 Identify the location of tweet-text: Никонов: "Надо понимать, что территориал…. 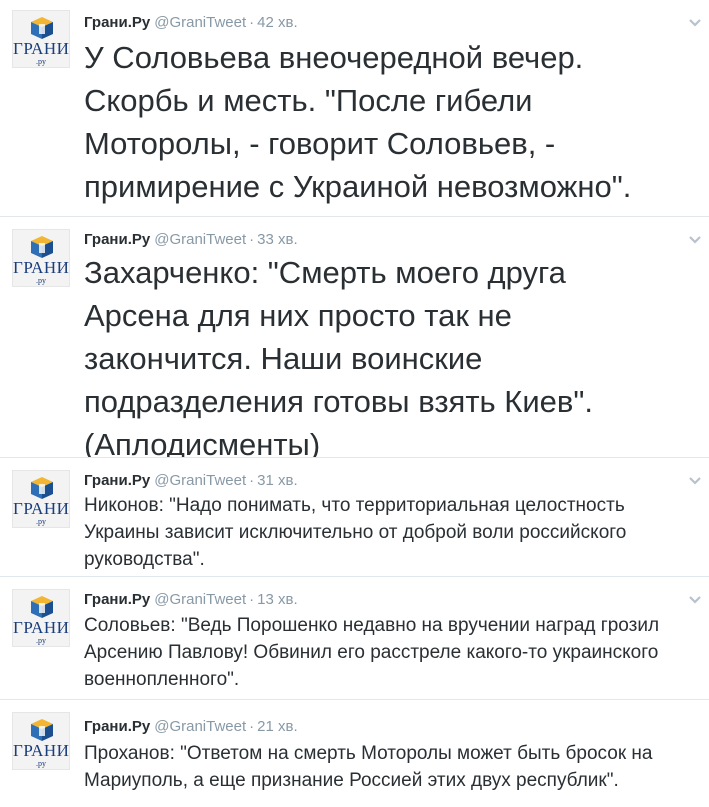
(355, 532).